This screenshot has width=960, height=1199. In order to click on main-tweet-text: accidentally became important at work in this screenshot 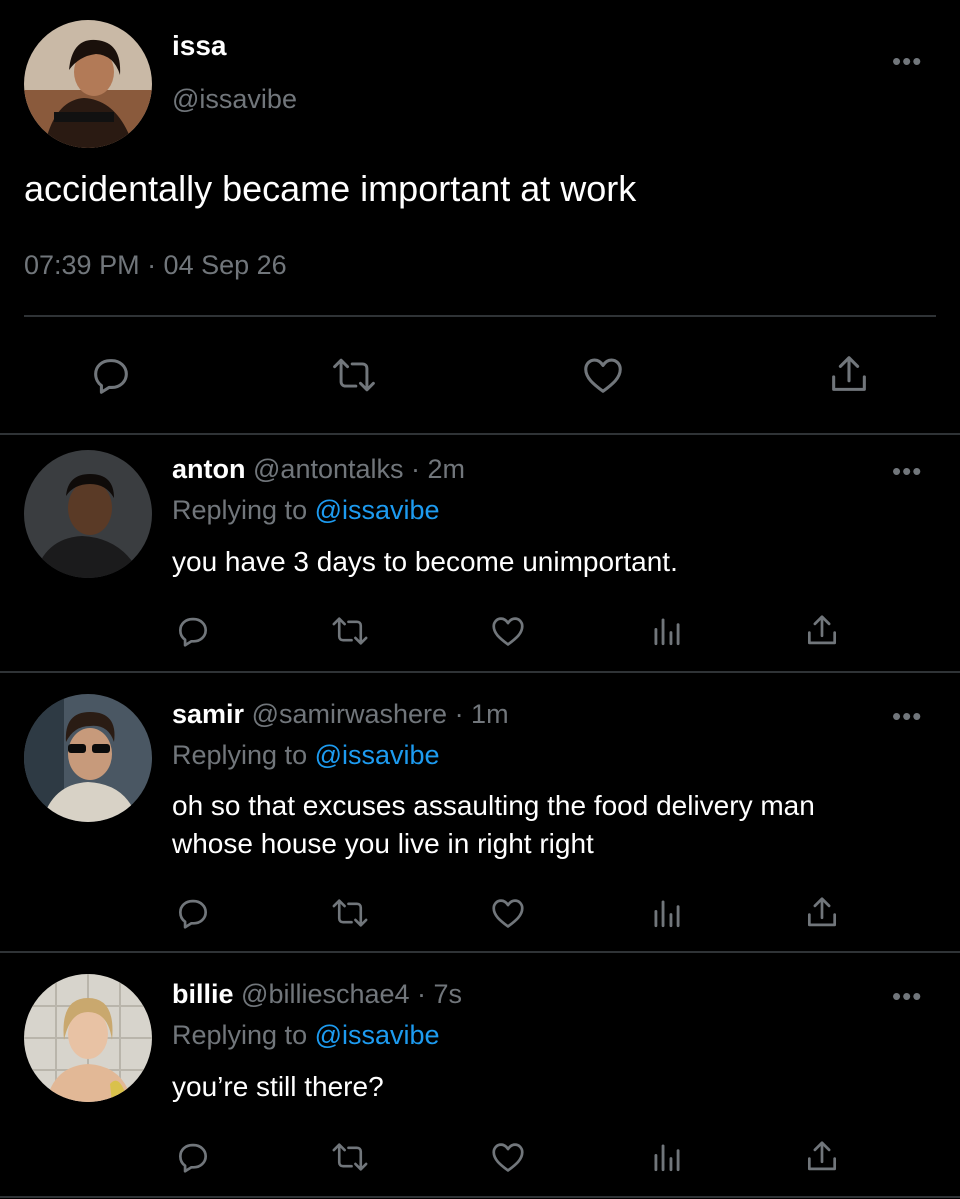, I will do `click(330, 188)`.